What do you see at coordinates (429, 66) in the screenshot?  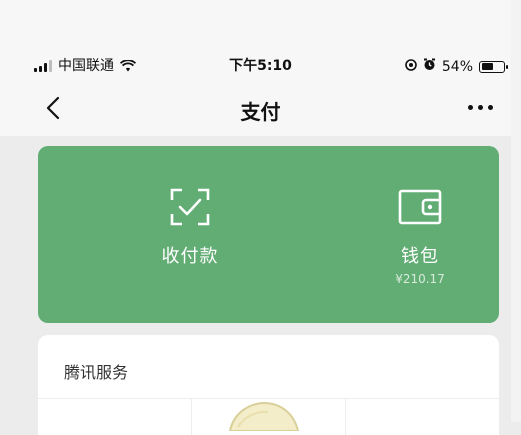 I see `alarm-icon` at bounding box center [429, 66].